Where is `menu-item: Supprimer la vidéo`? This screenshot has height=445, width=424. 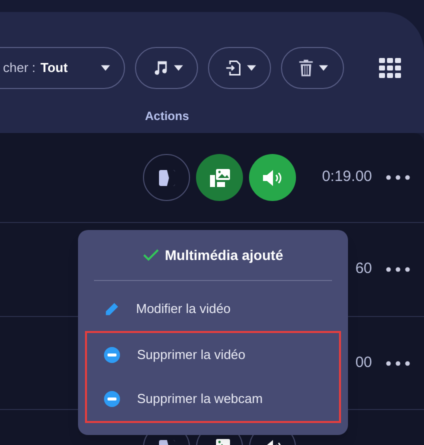 menu-item: Supprimer la vidéo is located at coordinates (213, 355).